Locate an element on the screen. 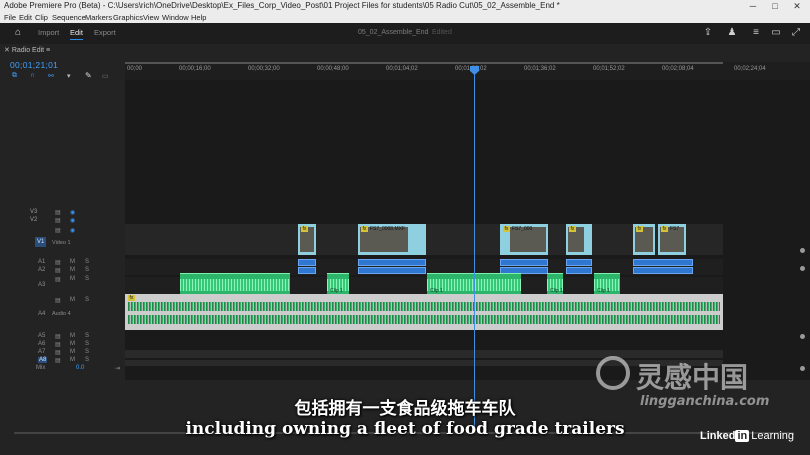 This screenshot has height=455, width=810. track-id-a7: A7 is located at coordinates (41, 352).